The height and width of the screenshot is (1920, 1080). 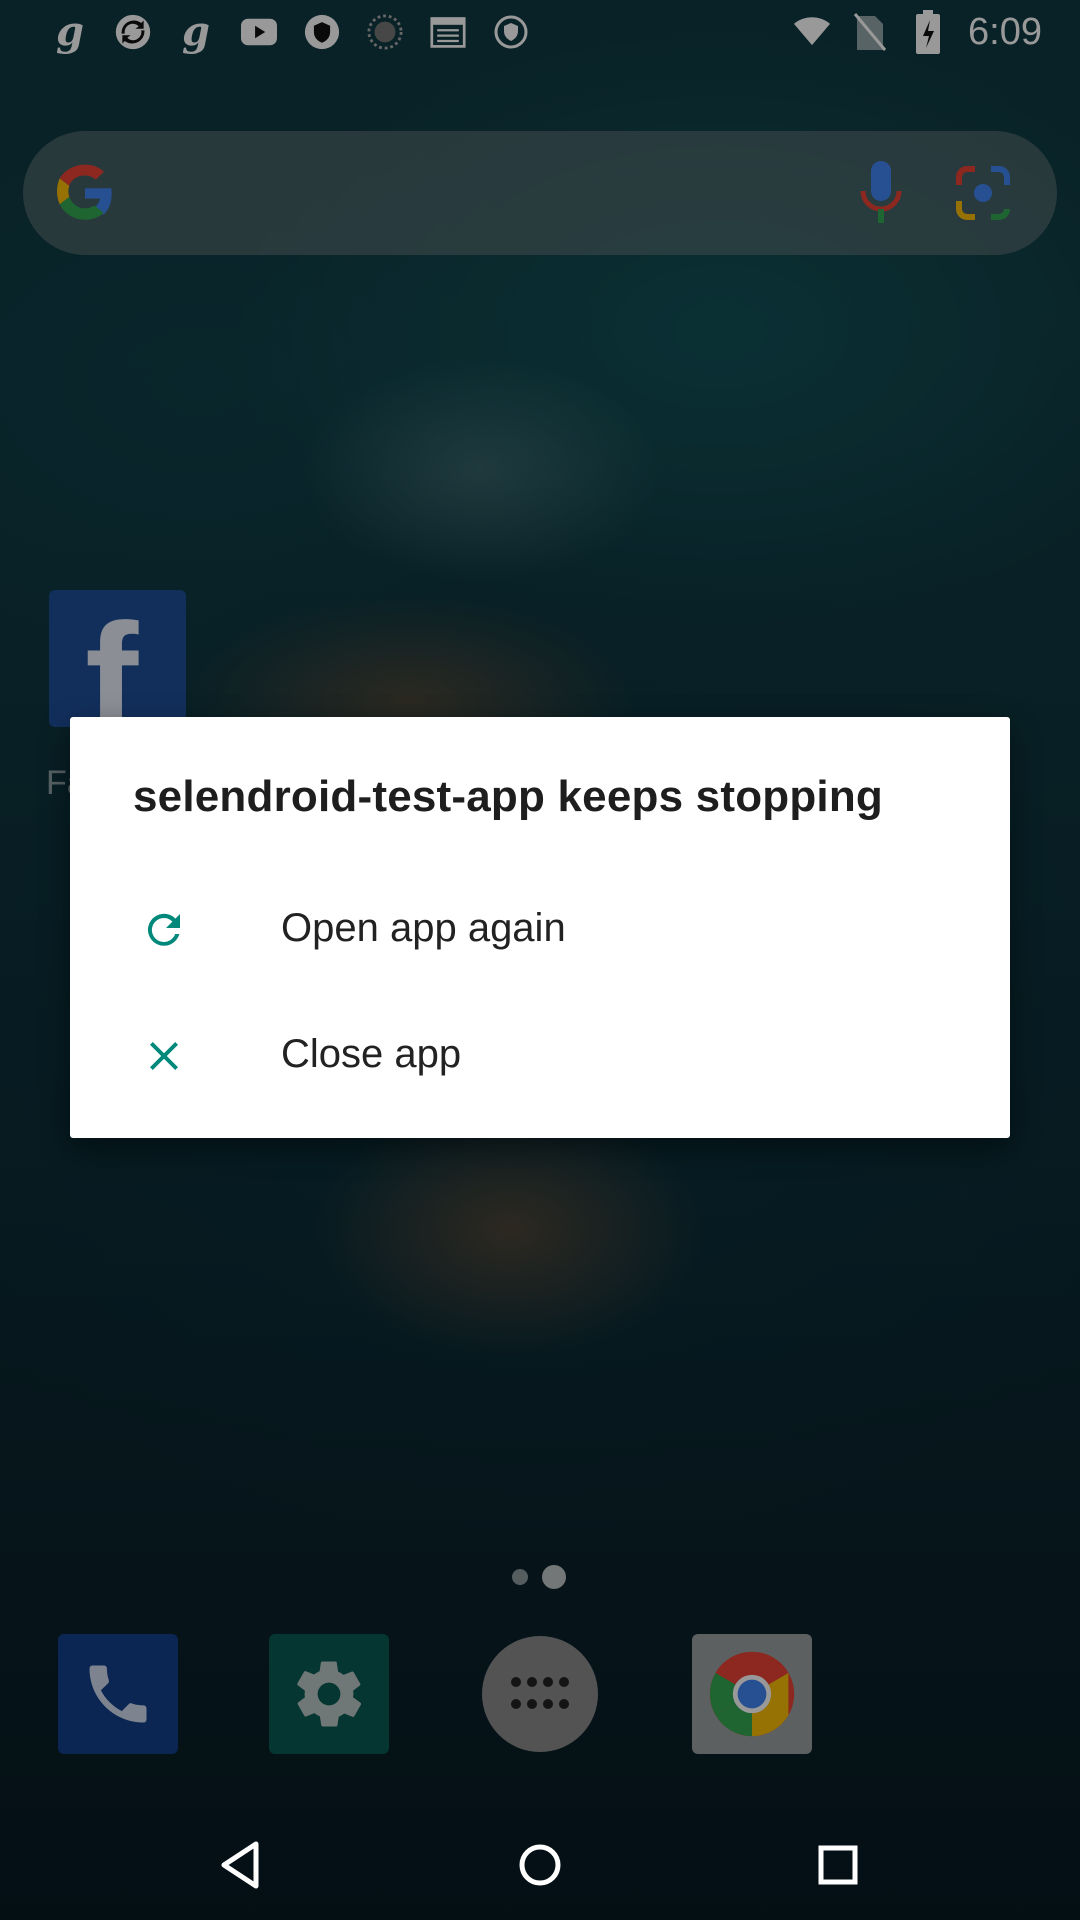 I want to click on open-app-again-button: Open app again, so click(x=540, y=930).